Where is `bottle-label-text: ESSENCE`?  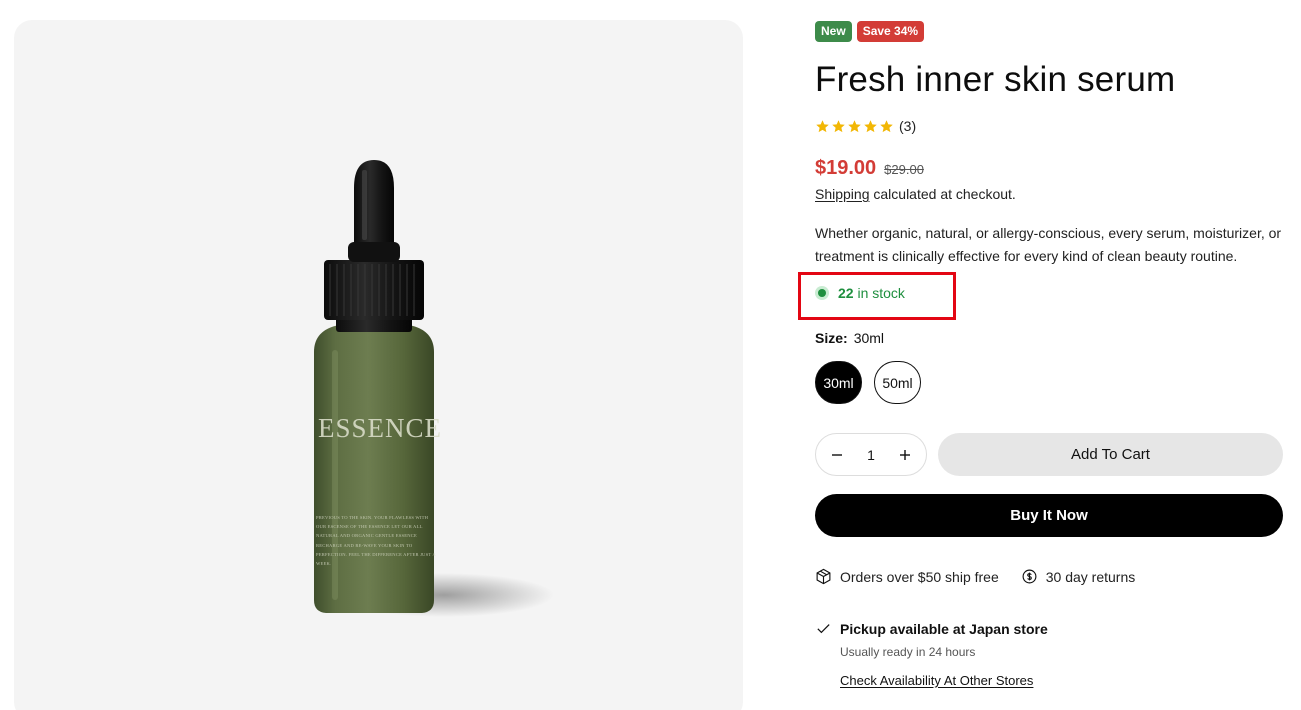 bottle-label-text: ESSENCE is located at coordinates (380, 428).